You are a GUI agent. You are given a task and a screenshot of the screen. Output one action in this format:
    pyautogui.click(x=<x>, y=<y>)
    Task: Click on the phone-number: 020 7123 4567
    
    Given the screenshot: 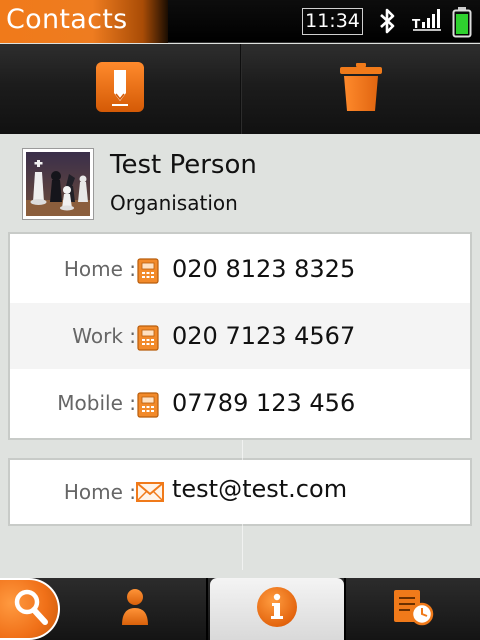 What is the action you would take?
    pyautogui.click(x=264, y=336)
    